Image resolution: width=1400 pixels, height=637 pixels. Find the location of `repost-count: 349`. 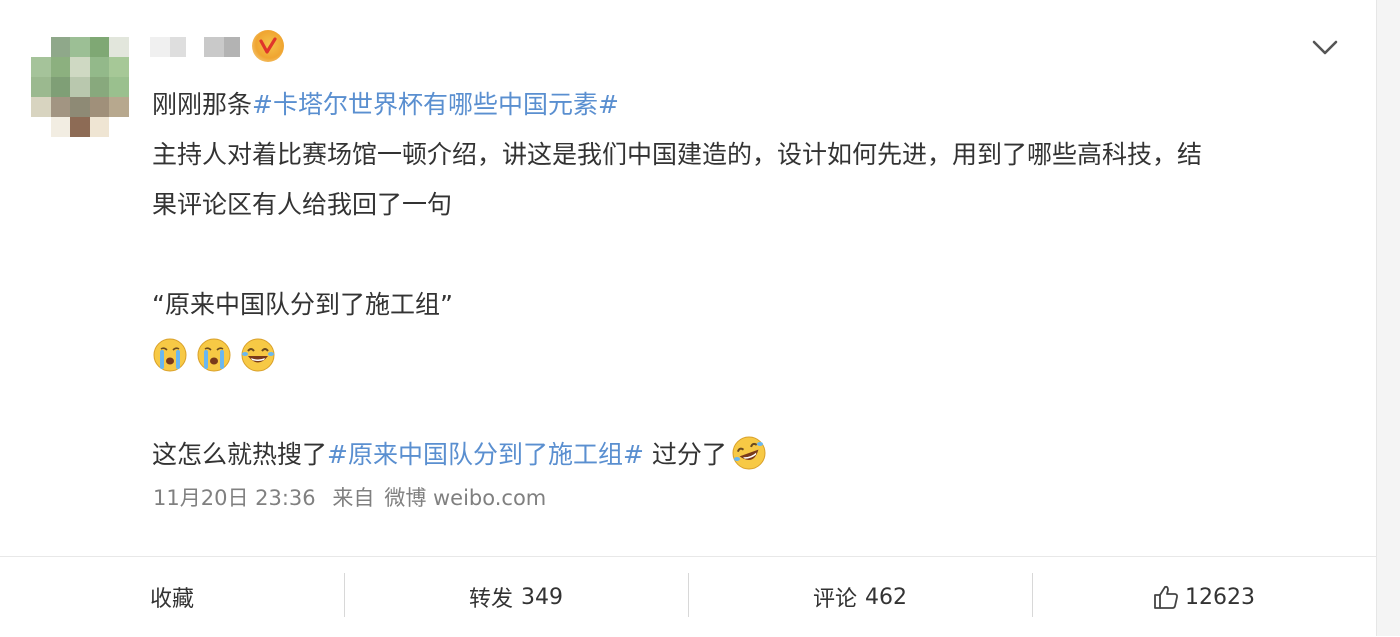

repost-count: 349 is located at coordinates (542, 597).